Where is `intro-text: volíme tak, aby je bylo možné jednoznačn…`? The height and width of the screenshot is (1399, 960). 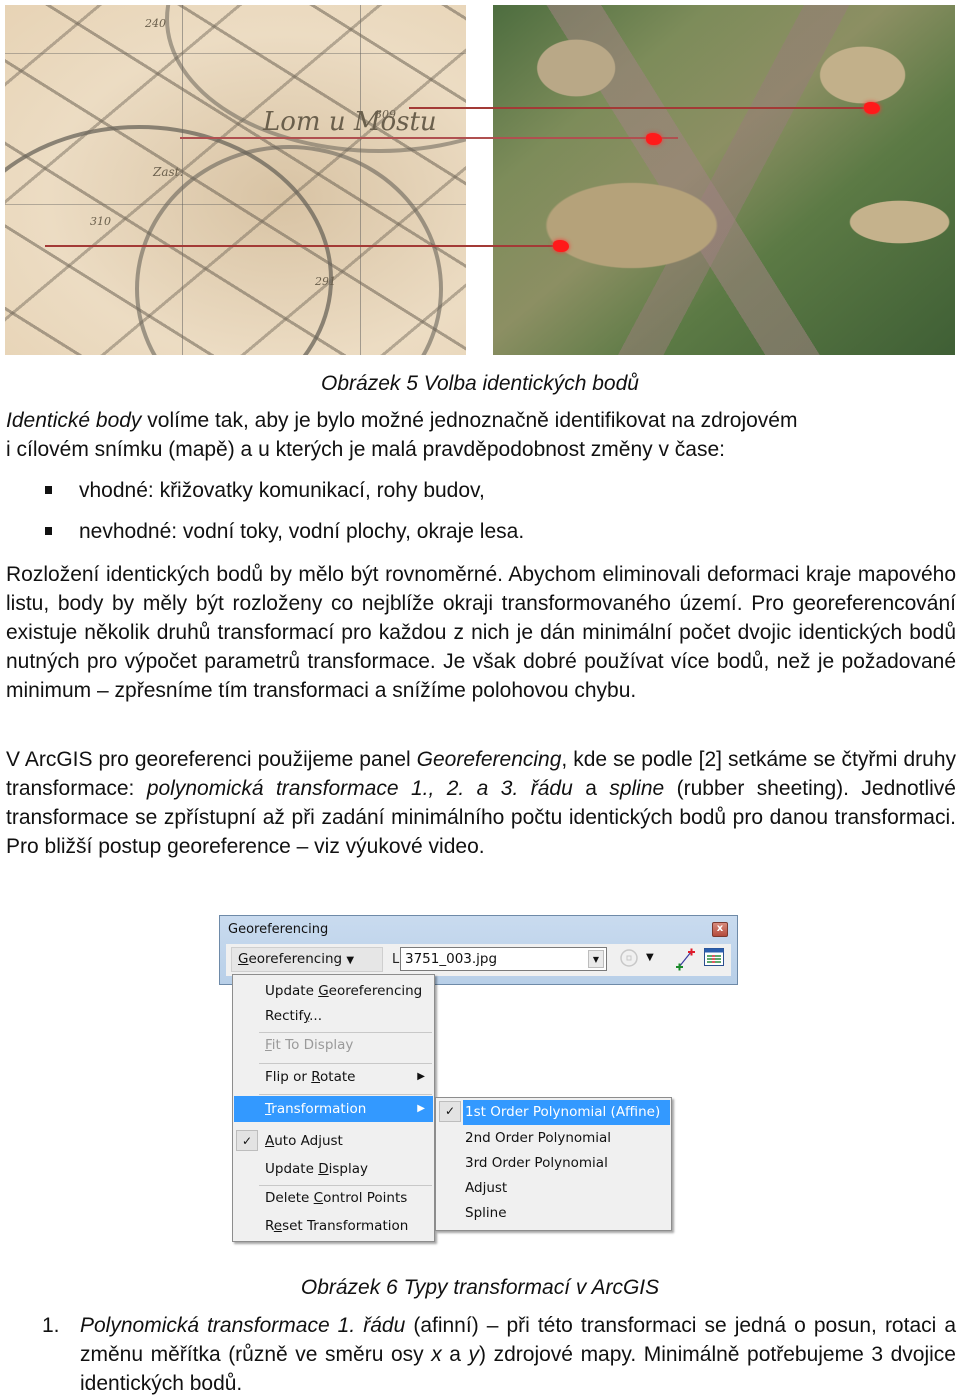
intro-text: volíme tak, aby je bylo možné jednoznačn… is located at coordinates (469, 420).